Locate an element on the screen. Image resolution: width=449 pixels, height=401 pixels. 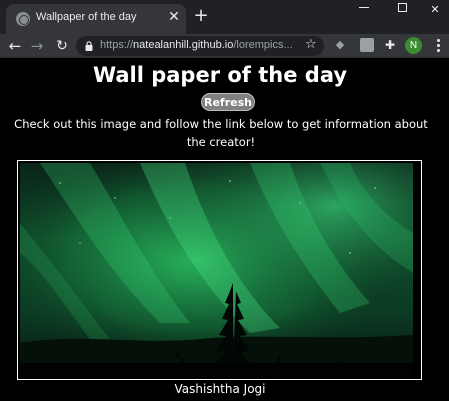
creator-credit-link: Vashishtha Jogi is located at coordinates (220, 389).